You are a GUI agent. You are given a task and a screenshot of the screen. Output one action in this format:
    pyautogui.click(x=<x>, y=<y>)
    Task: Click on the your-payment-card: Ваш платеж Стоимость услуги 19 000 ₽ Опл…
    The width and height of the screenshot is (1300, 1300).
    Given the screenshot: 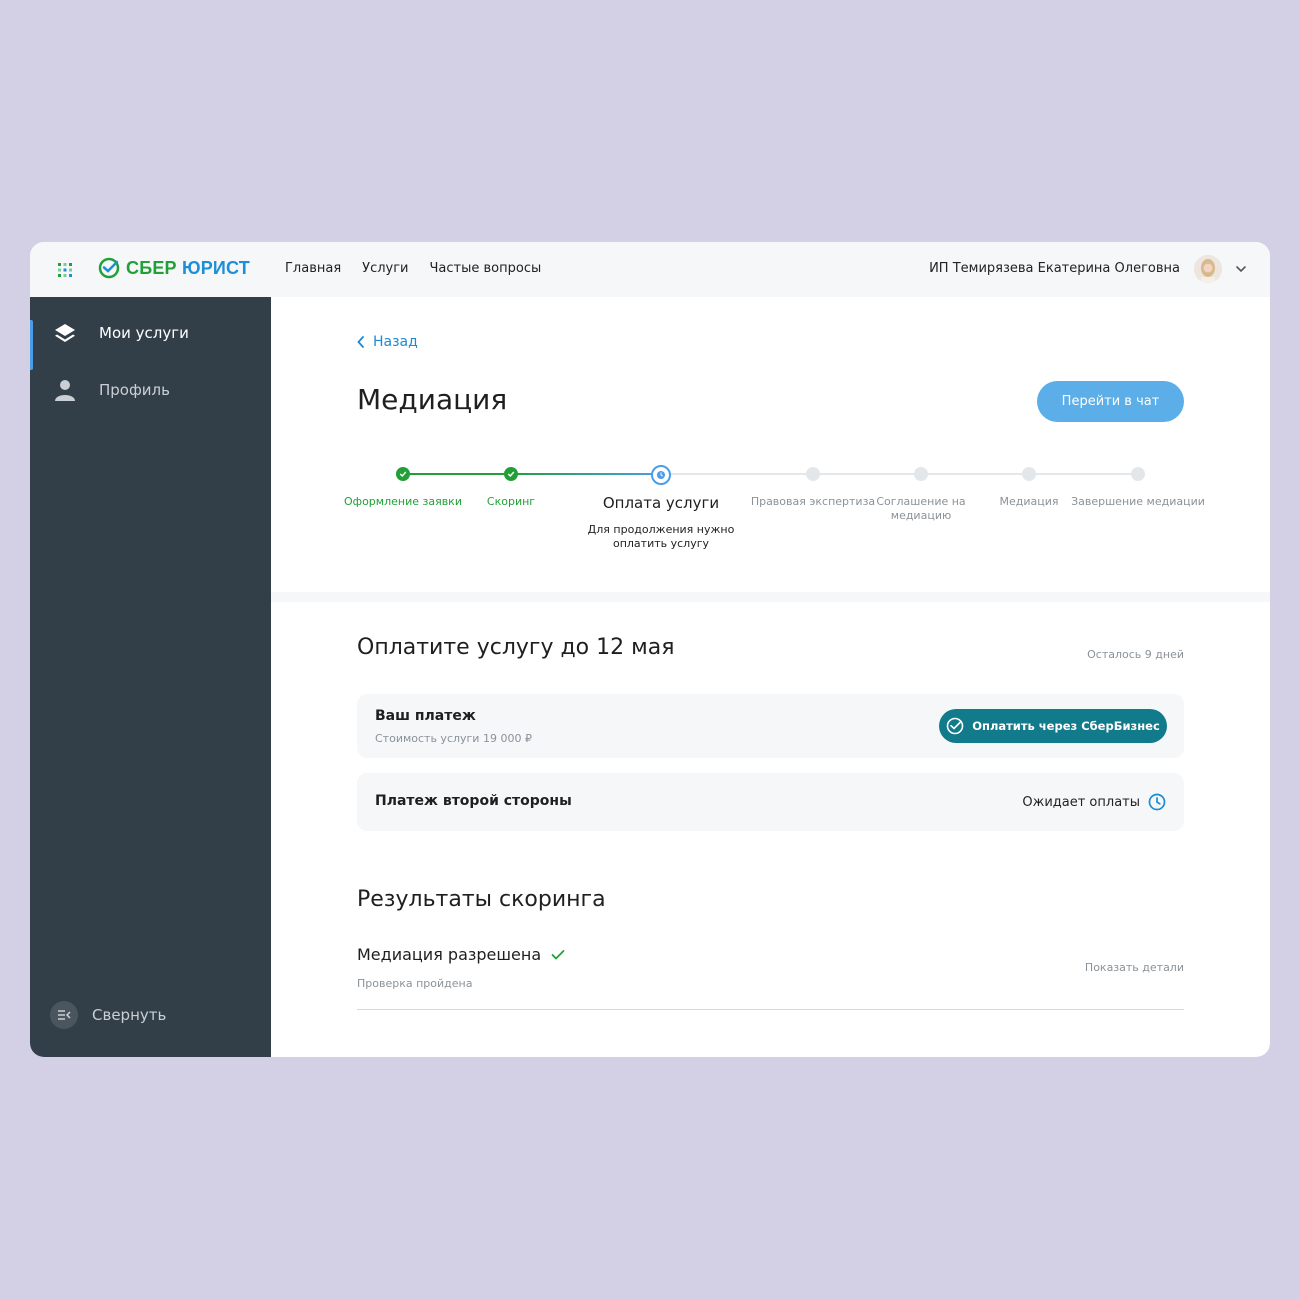 What is the action you would take?
    pyautogui.click(x=770, y=726)
    